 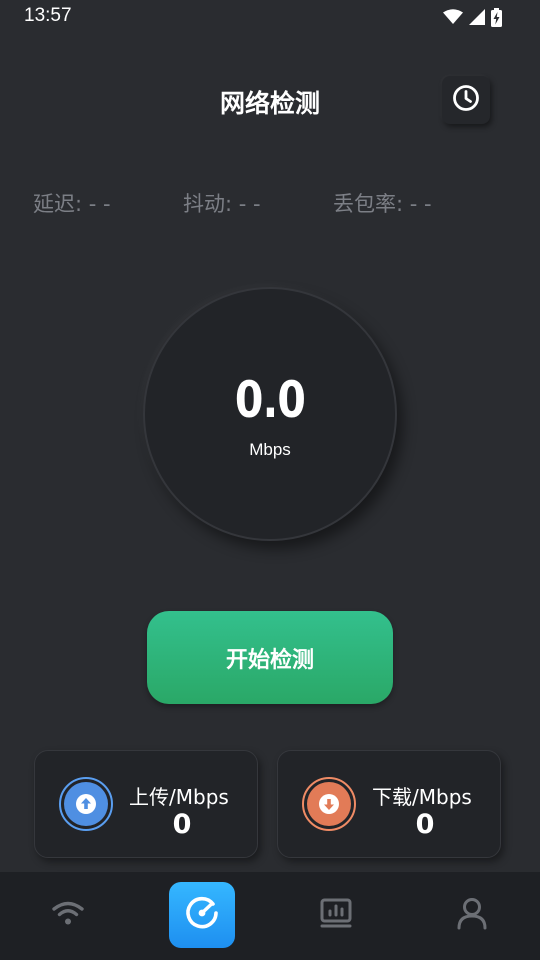 I want to click on upload-value: 0, so click(x=182, y=824).